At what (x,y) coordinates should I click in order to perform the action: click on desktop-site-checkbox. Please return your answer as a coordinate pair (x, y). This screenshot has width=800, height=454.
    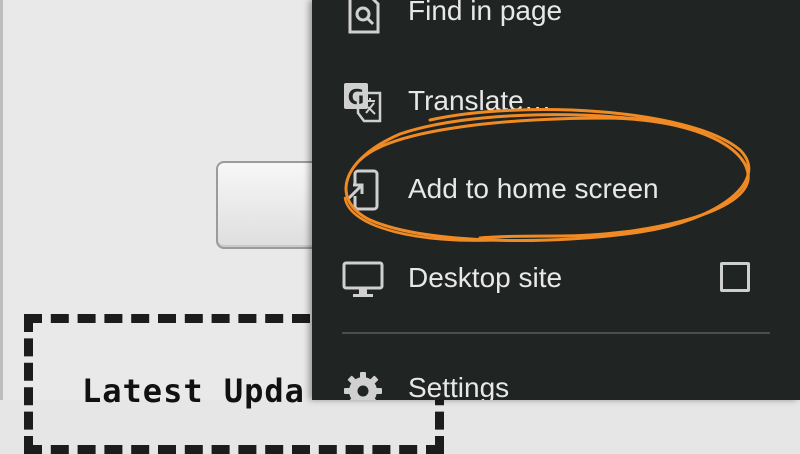
    Looking at the image, I should click on (735, 277).